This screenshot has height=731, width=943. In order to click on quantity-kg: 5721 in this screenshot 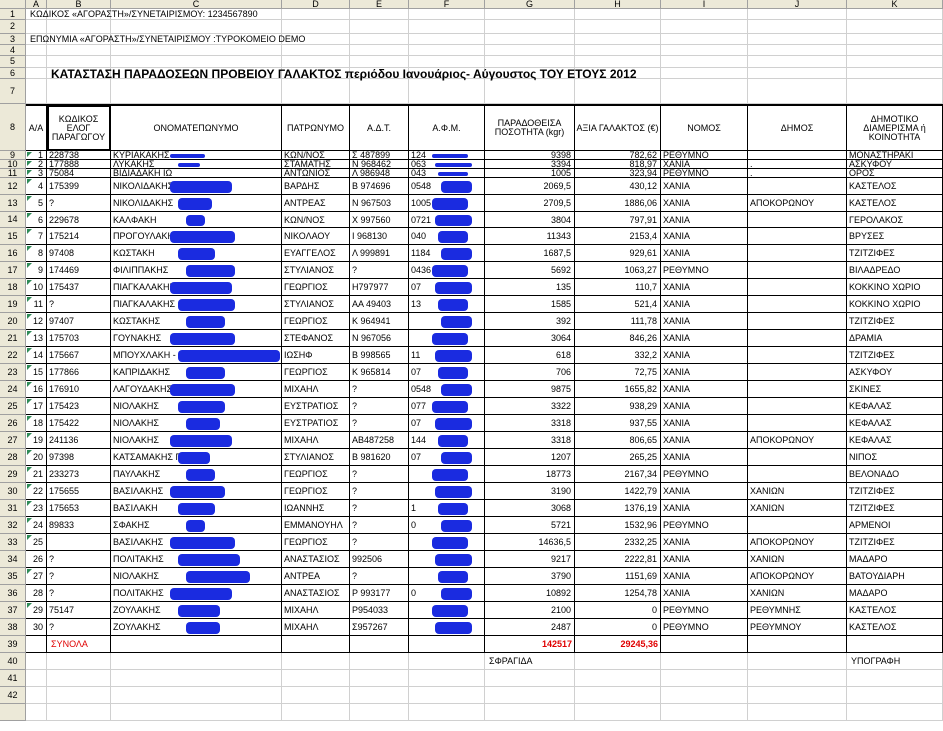, I will do `click(530, 525)`.